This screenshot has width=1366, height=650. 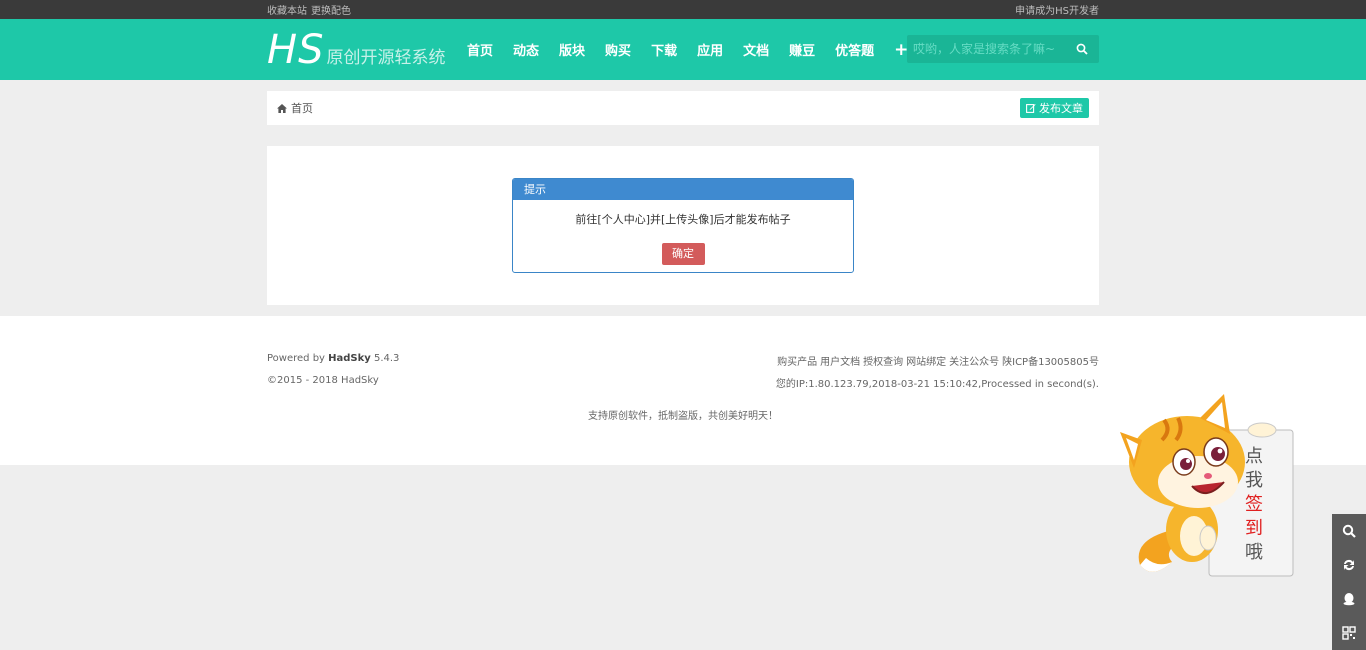 I want to click on nav-item-download: 下载, so click(x=664, y=49).